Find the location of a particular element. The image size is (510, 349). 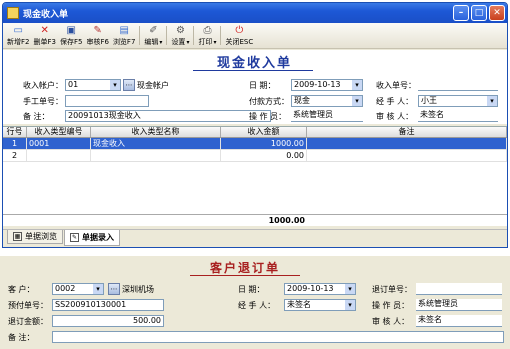

amount-cell: 0.00 is located at coordinates (264, 155).